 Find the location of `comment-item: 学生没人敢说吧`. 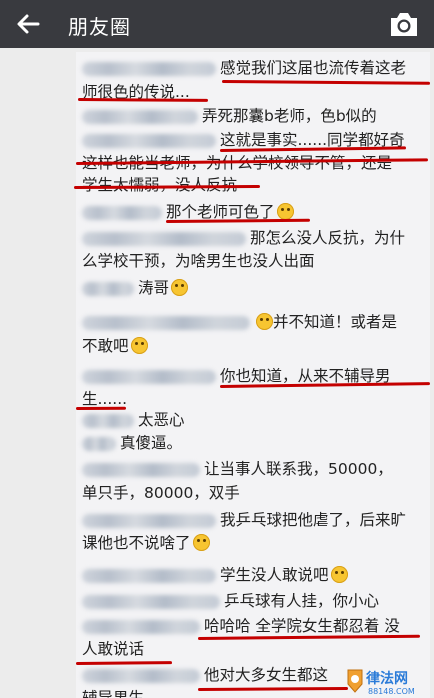

comment-item: 学生没人敢说吧 is located at coordinates (256, 575).